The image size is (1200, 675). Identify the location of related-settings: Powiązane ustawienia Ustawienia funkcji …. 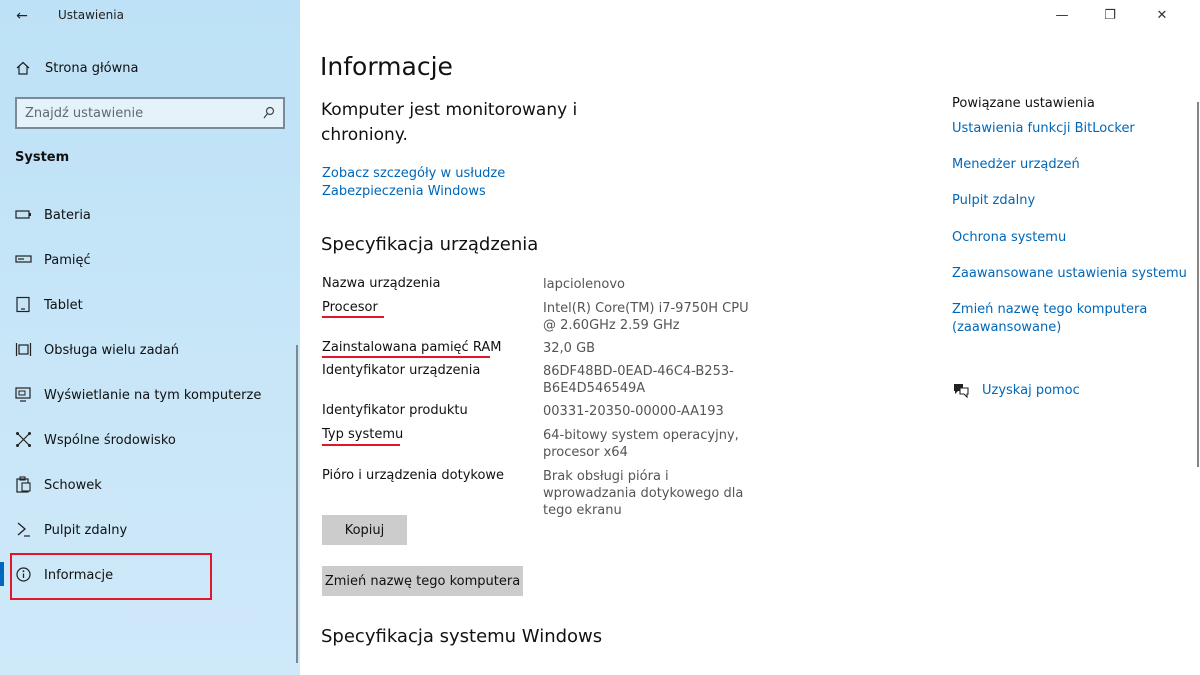
(1072, 215).